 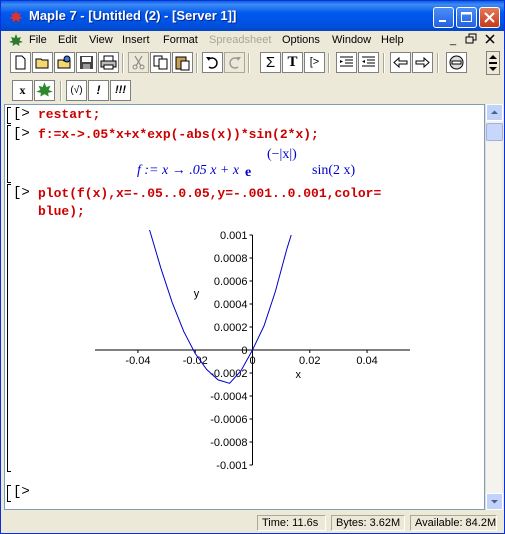 I want to click on execute-all-button: !!!, so click(x=120, y=90).